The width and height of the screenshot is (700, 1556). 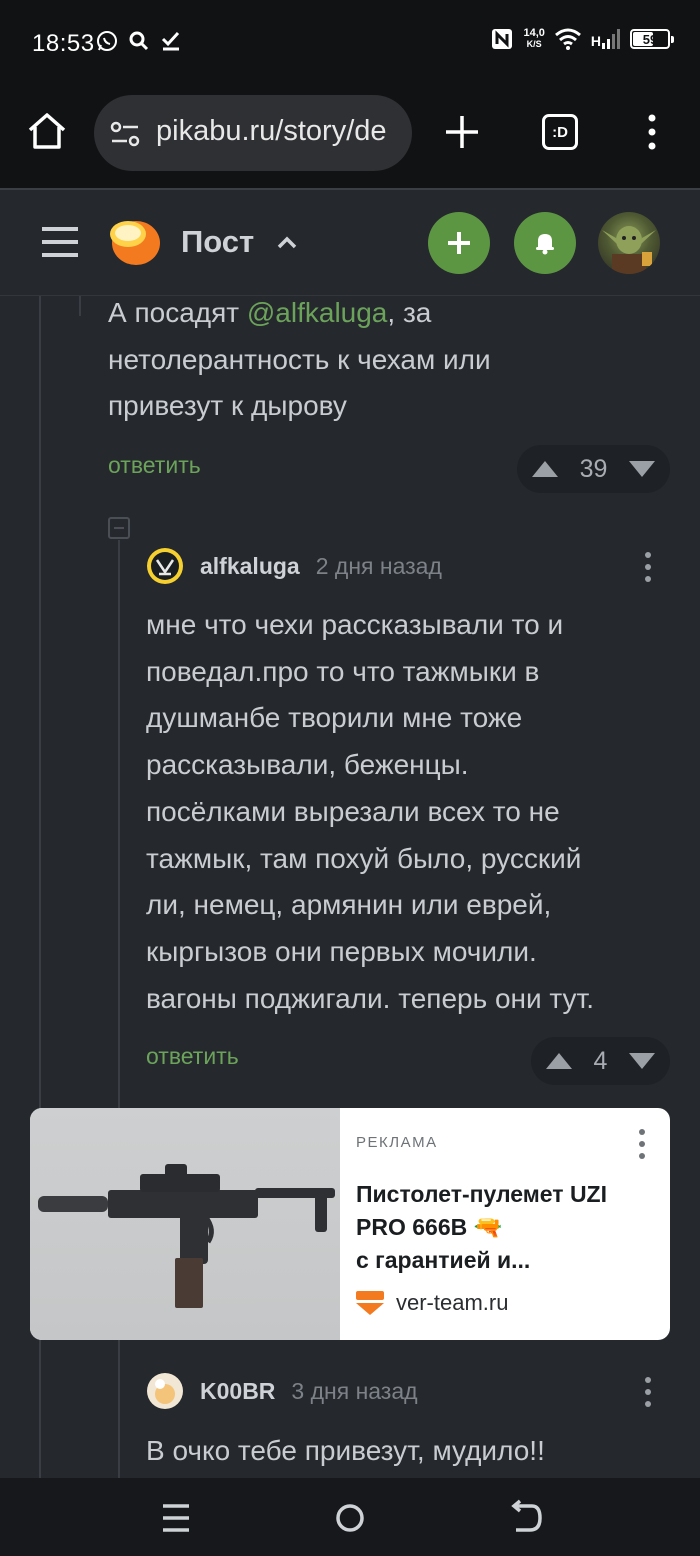 I want to click on signal-icon, so click(x=611, y=39).